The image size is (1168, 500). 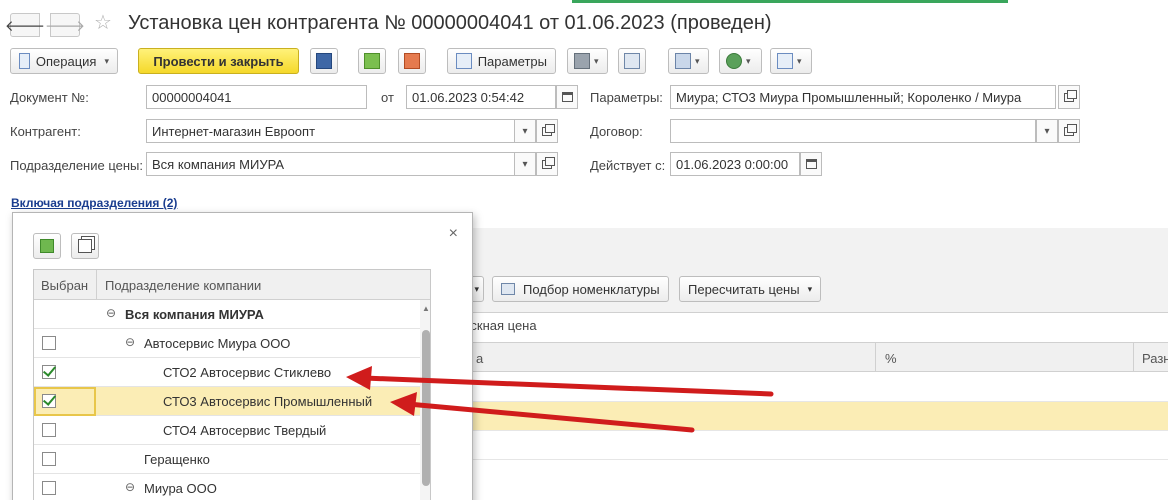 I want to click on items-table-row-selected, so click(x=820, y=416).